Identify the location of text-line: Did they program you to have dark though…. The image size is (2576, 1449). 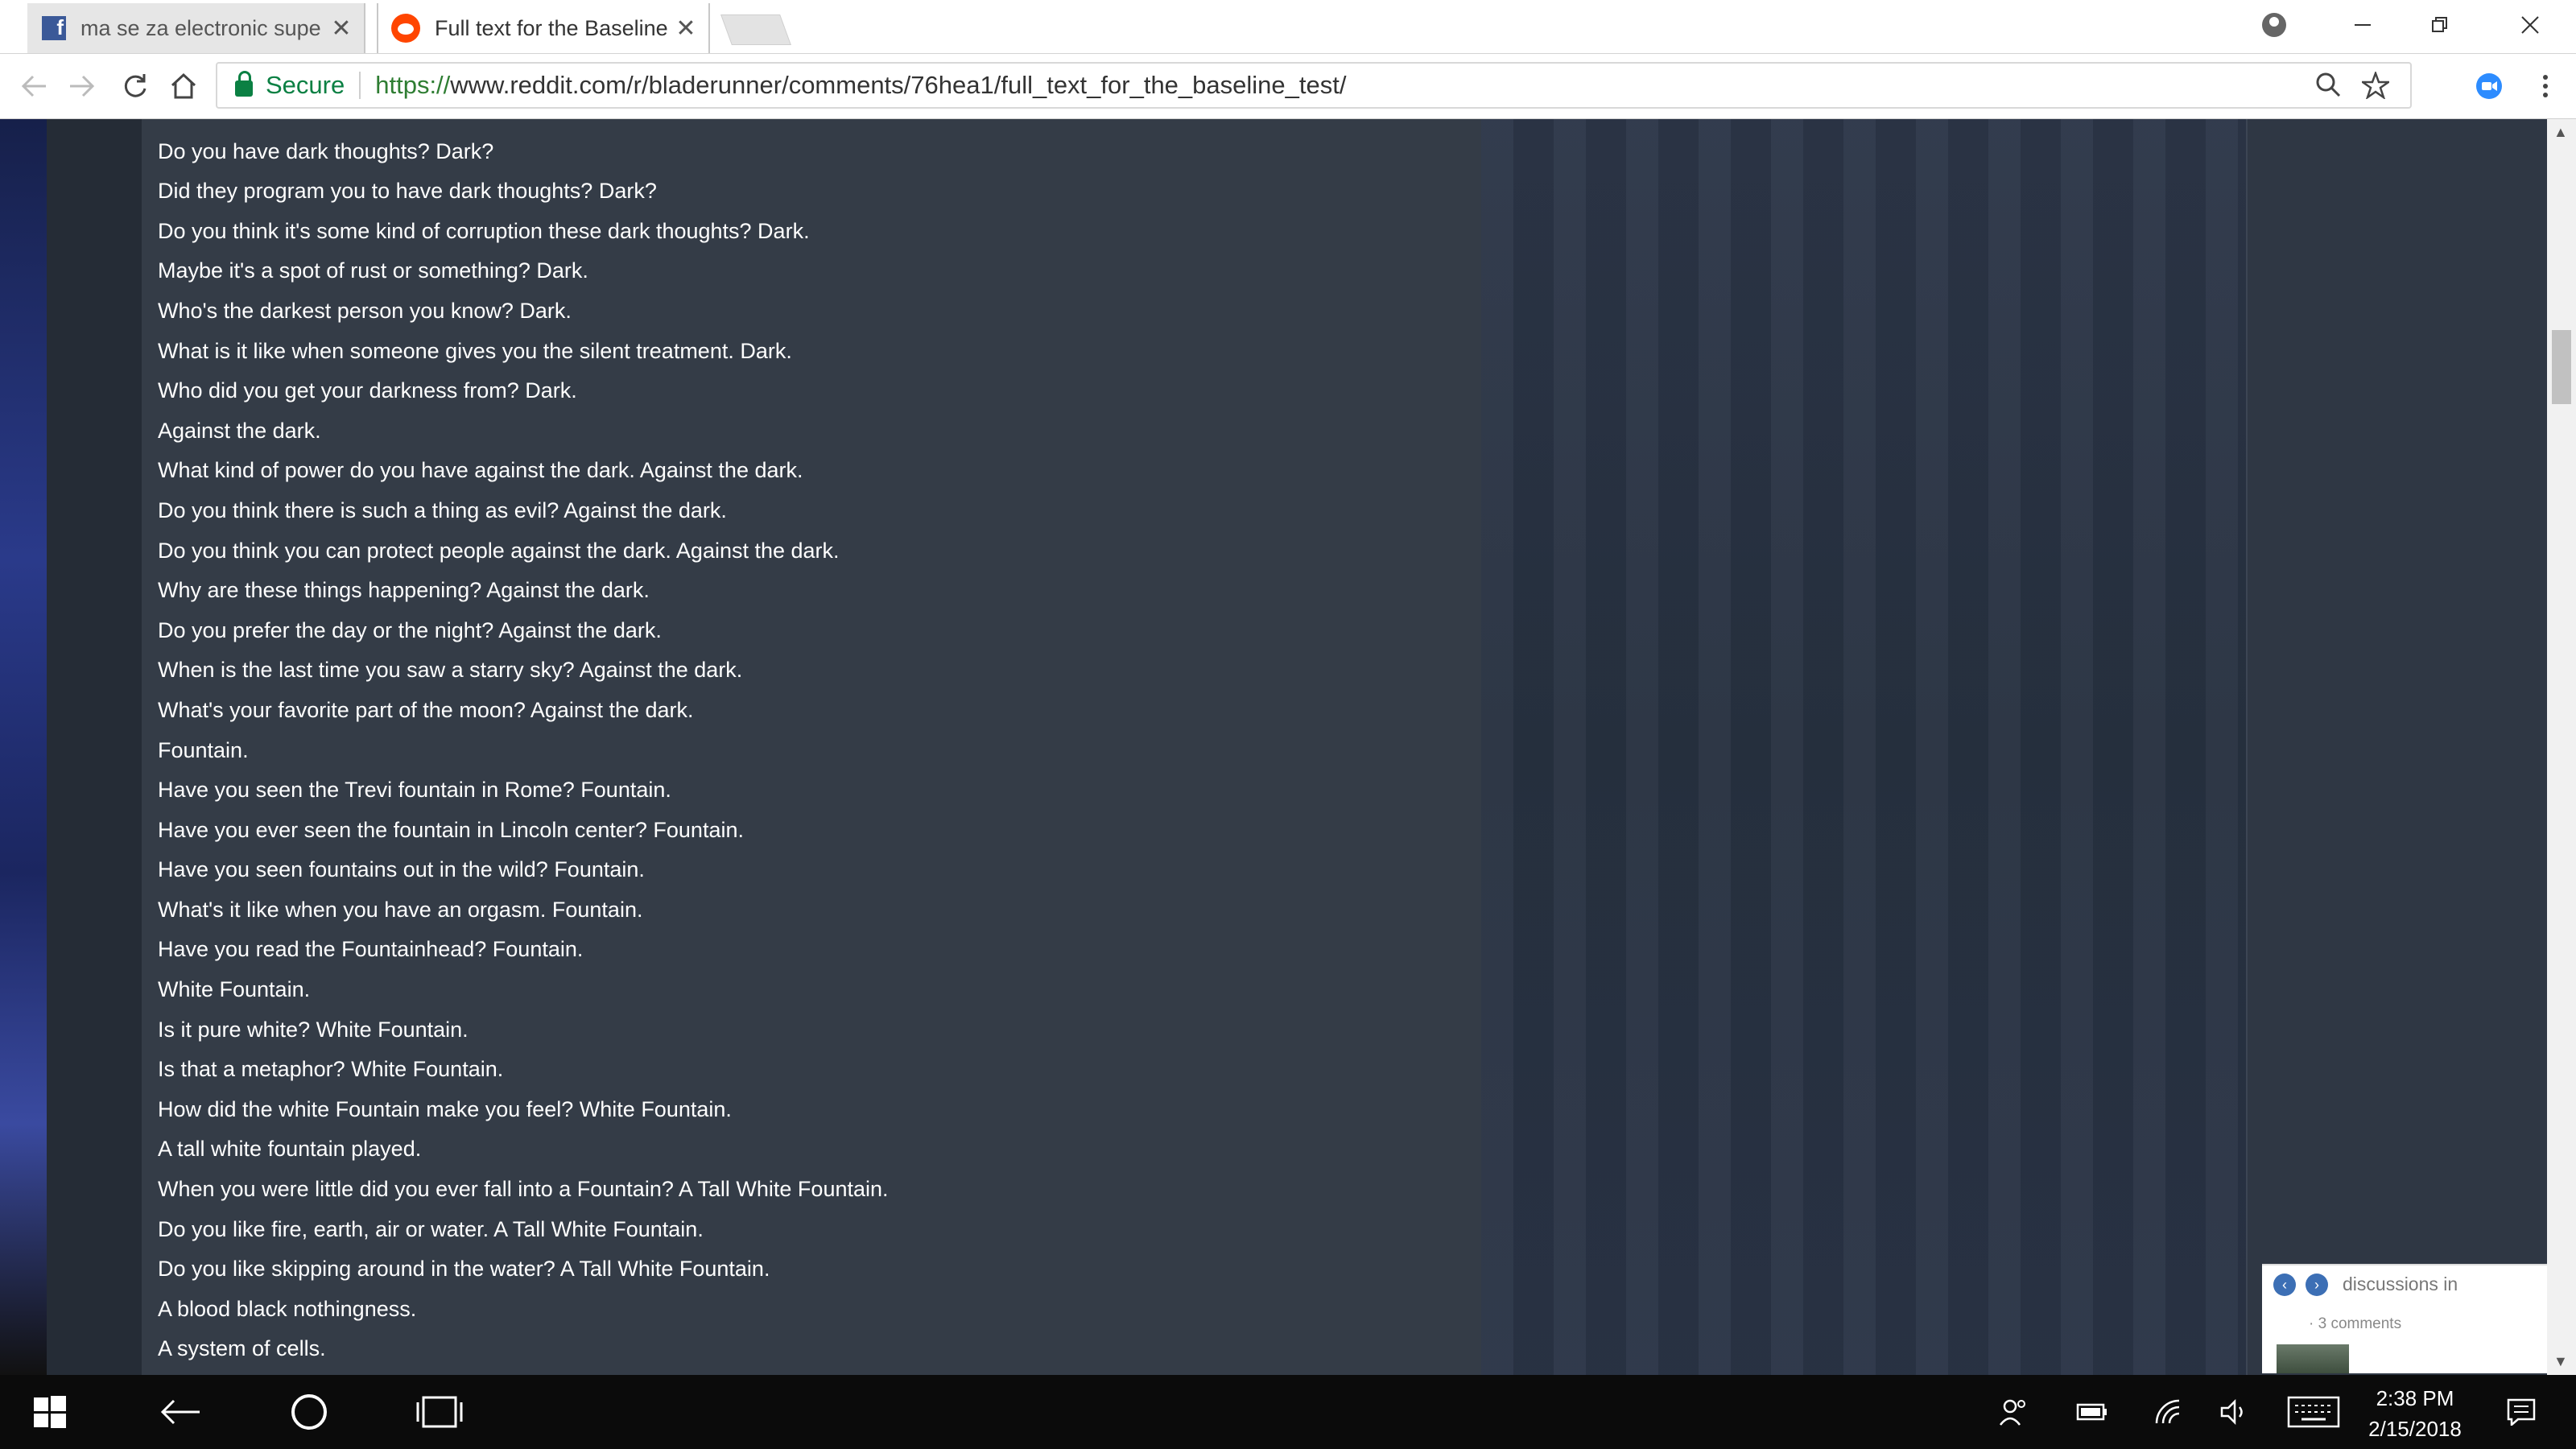
(407, 191).